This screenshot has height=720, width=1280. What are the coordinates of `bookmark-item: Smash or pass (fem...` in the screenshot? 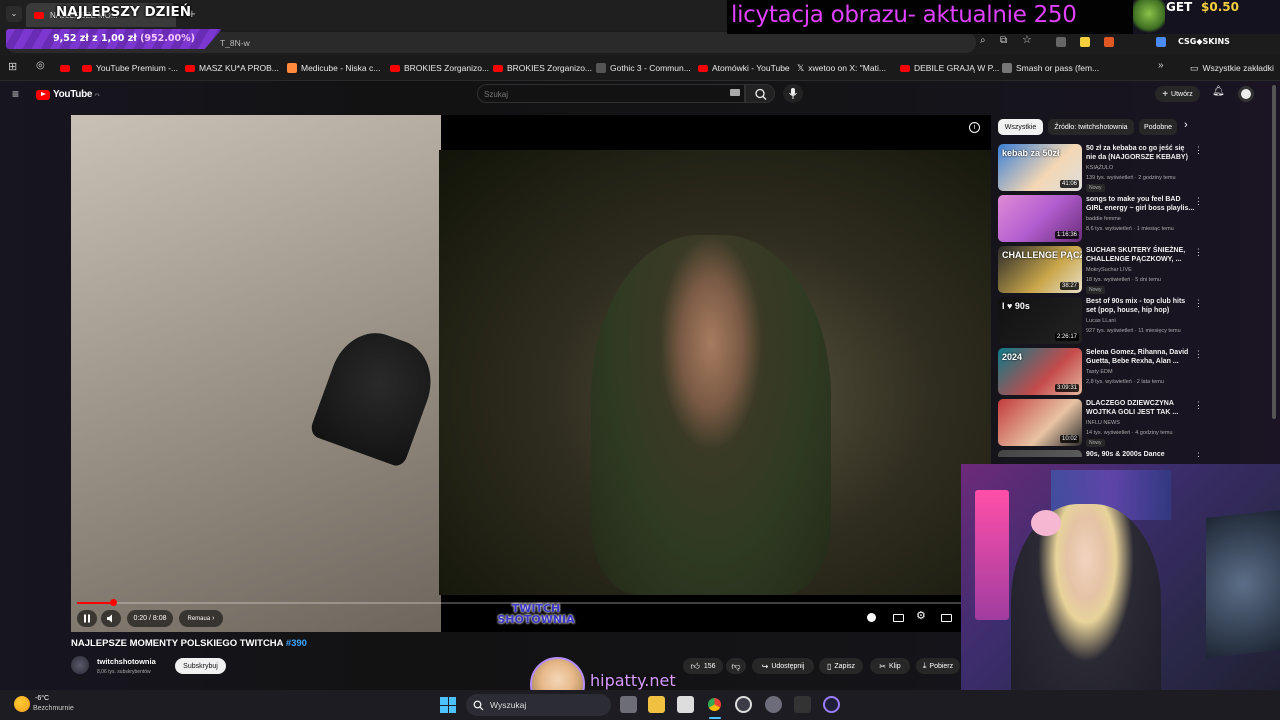 It's located at (1050, 68).